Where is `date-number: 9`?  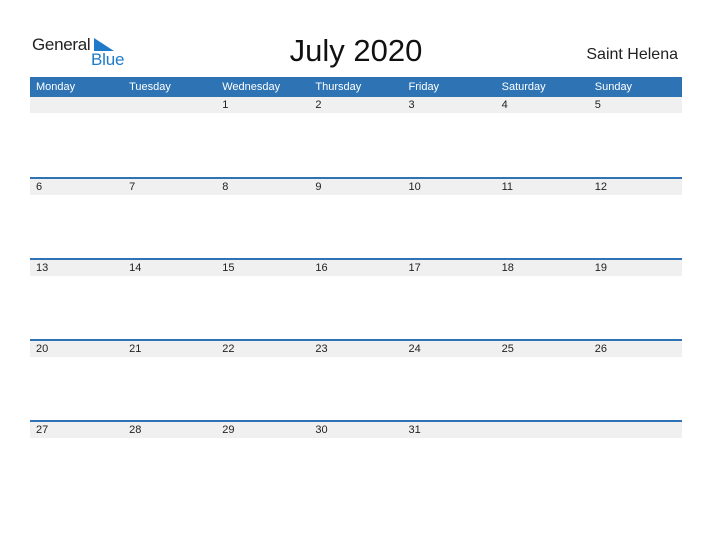
date-number: 9 is located at coordinates (318, 187).